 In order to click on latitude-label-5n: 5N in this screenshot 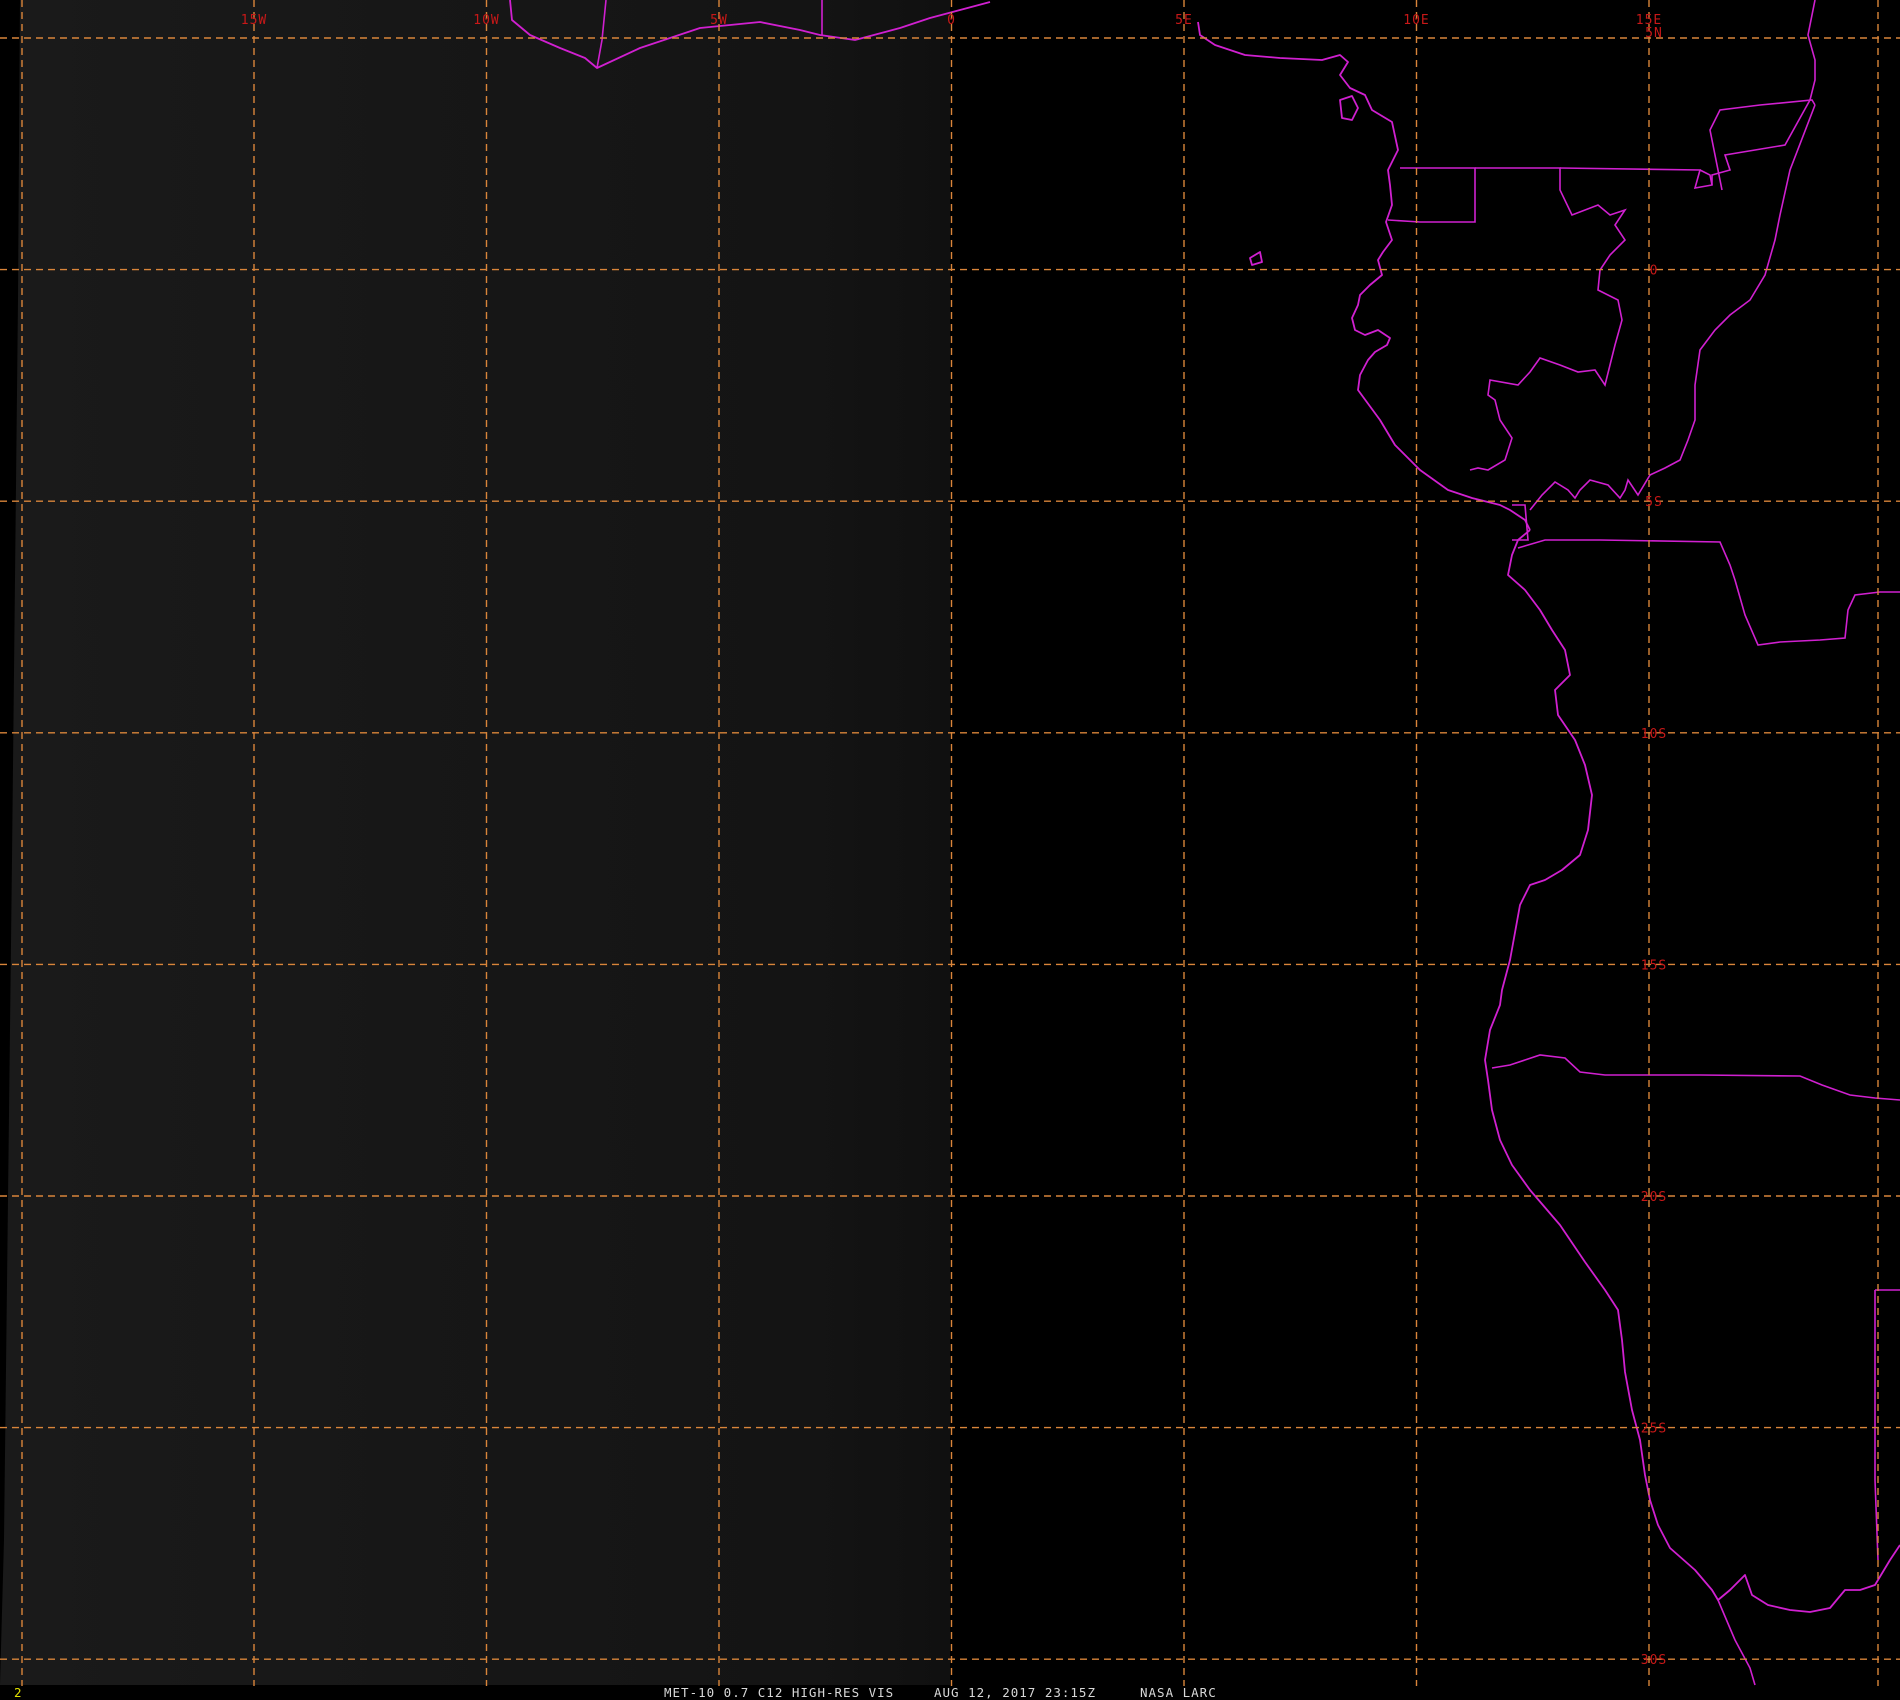, I will do `click(1654, 33)`.